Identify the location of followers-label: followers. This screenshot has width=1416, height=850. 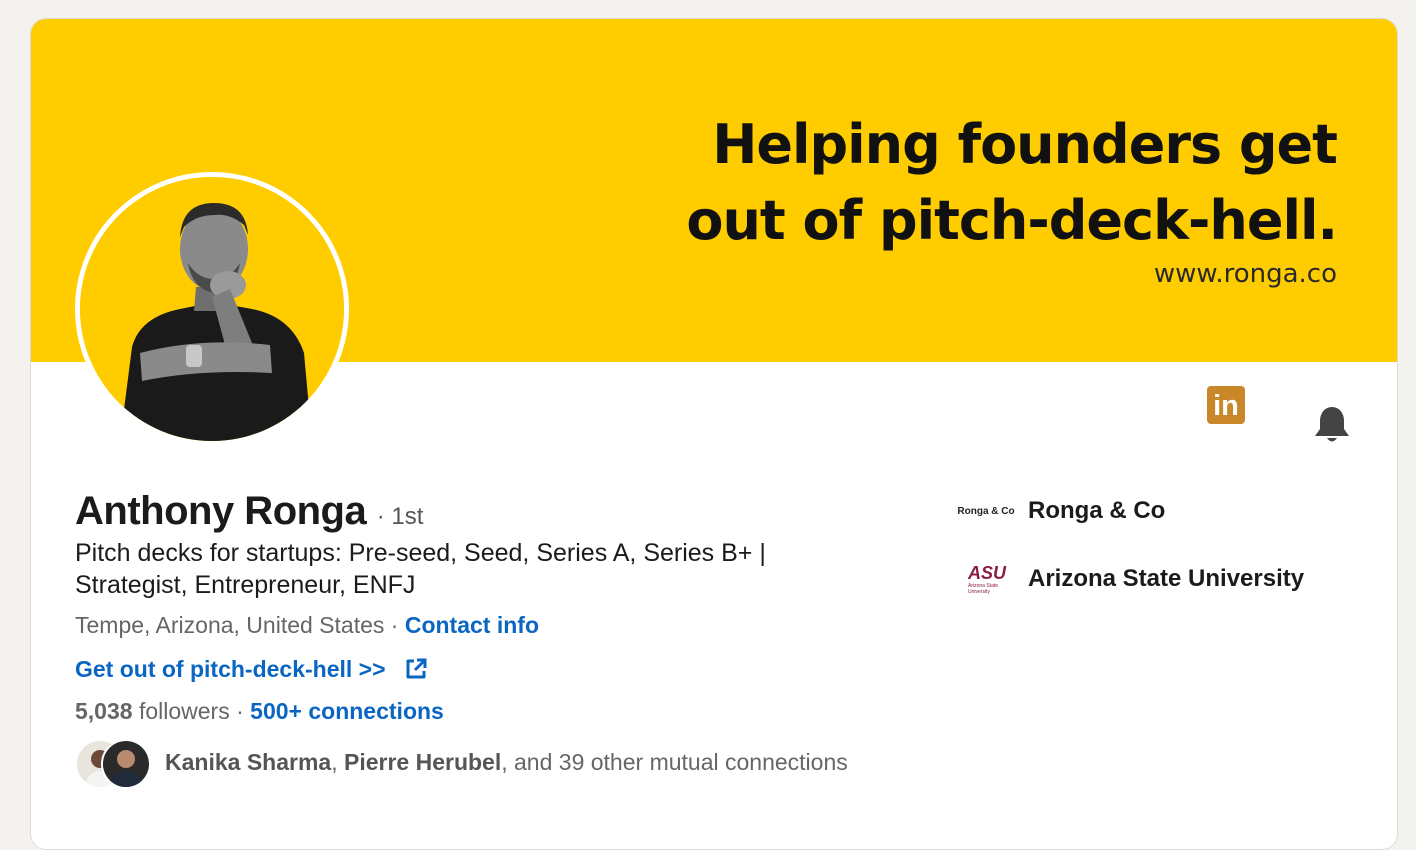
(181, 711).